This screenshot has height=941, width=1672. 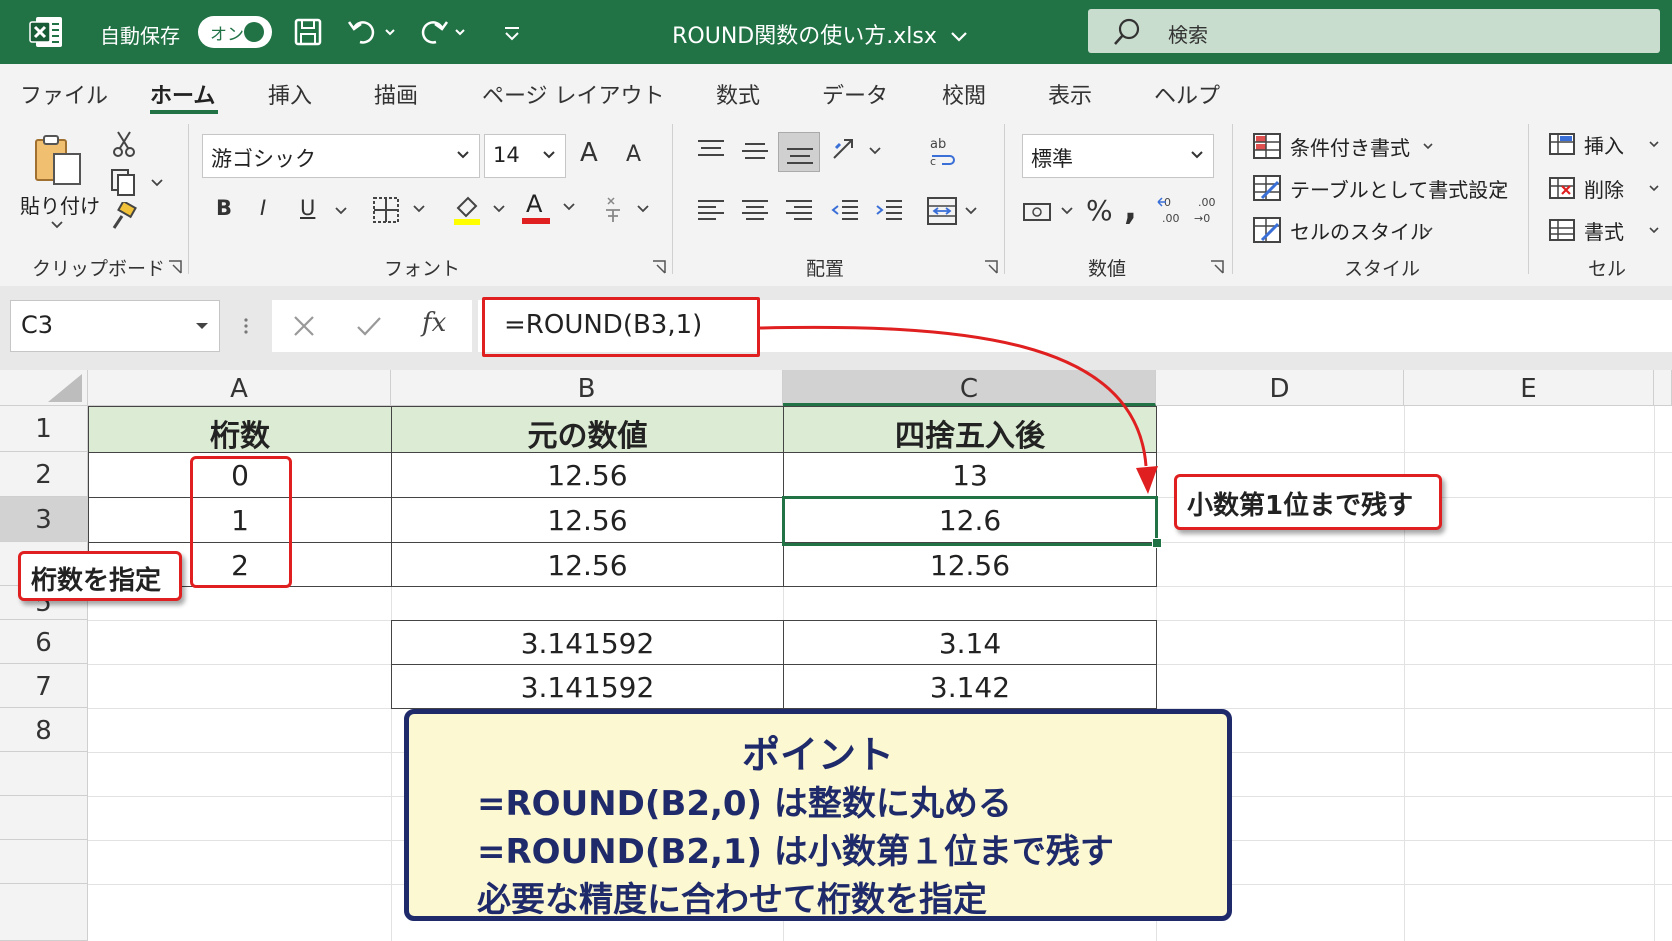 What do you see at coordinates (534, 204) in the screenshot?
I see `font-color-letter: A` at bounding box center [534, 204].